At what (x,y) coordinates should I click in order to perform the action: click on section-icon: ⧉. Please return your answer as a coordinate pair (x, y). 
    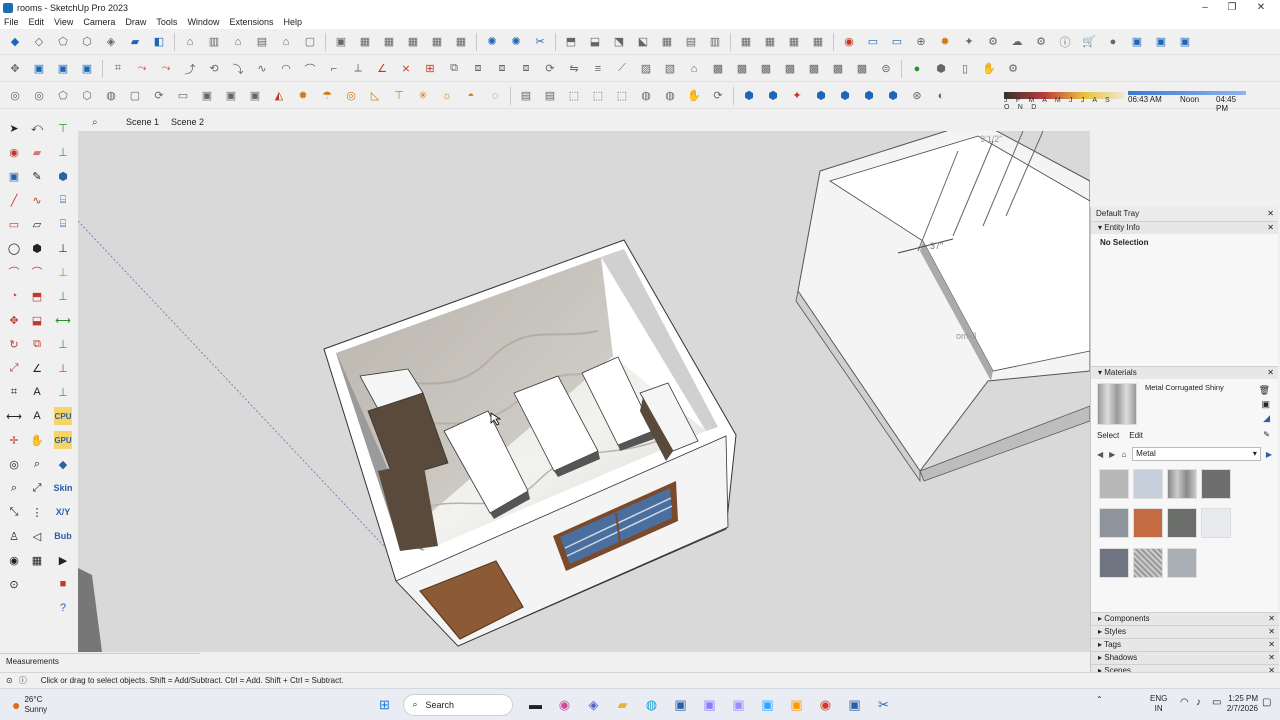
    Looking at the image, I should click on (454, 69).